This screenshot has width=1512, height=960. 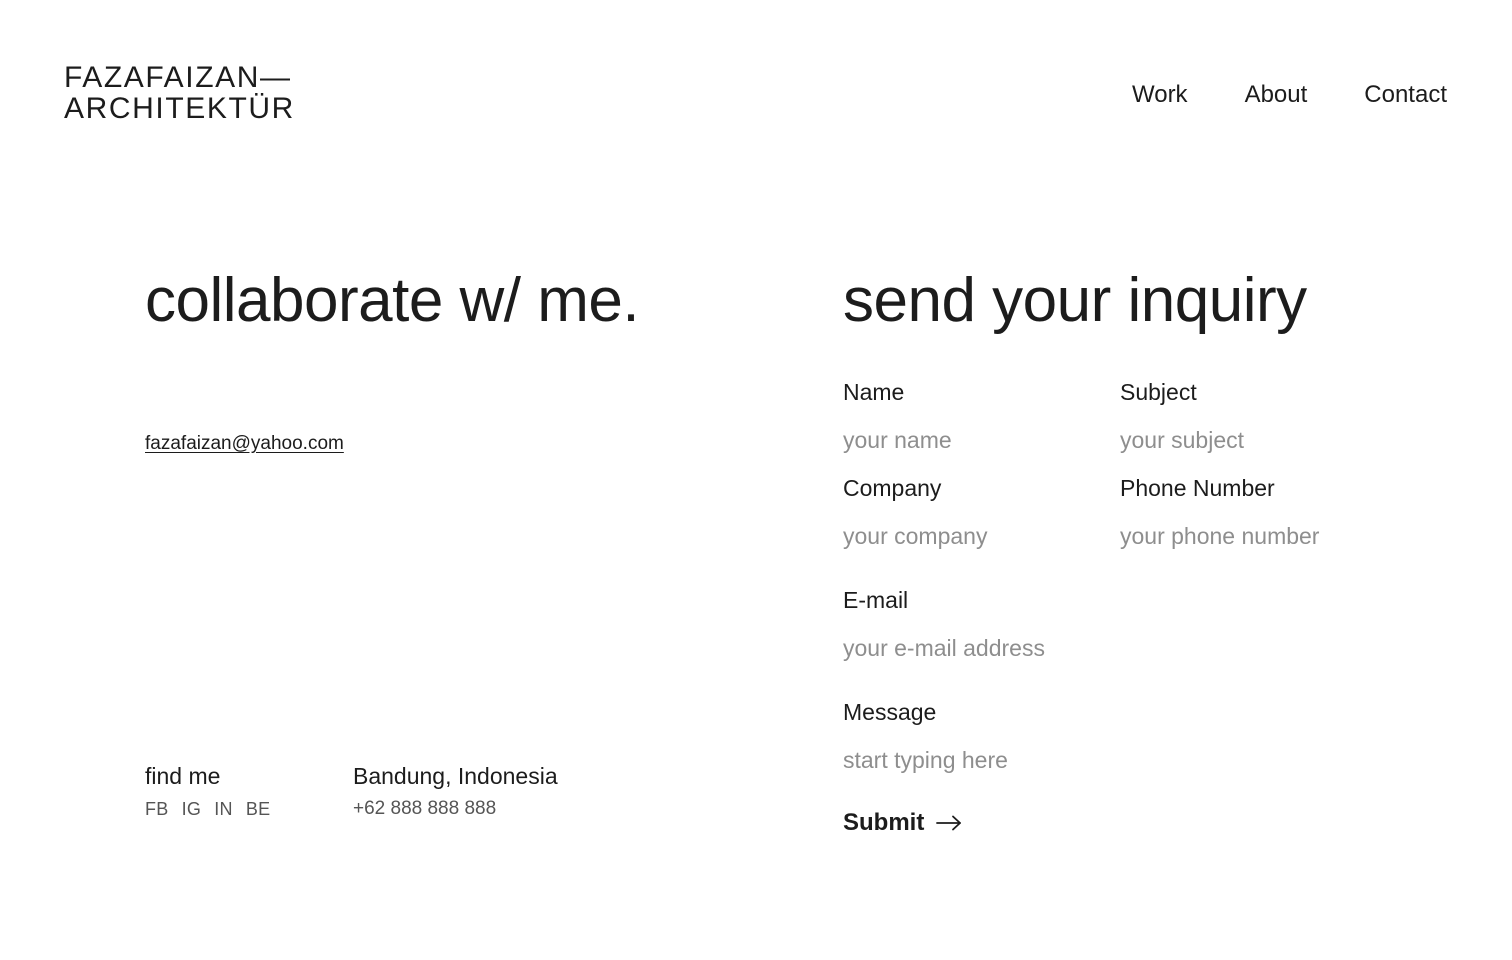 I want to click on subject-input, so click(x=1240, y=440).